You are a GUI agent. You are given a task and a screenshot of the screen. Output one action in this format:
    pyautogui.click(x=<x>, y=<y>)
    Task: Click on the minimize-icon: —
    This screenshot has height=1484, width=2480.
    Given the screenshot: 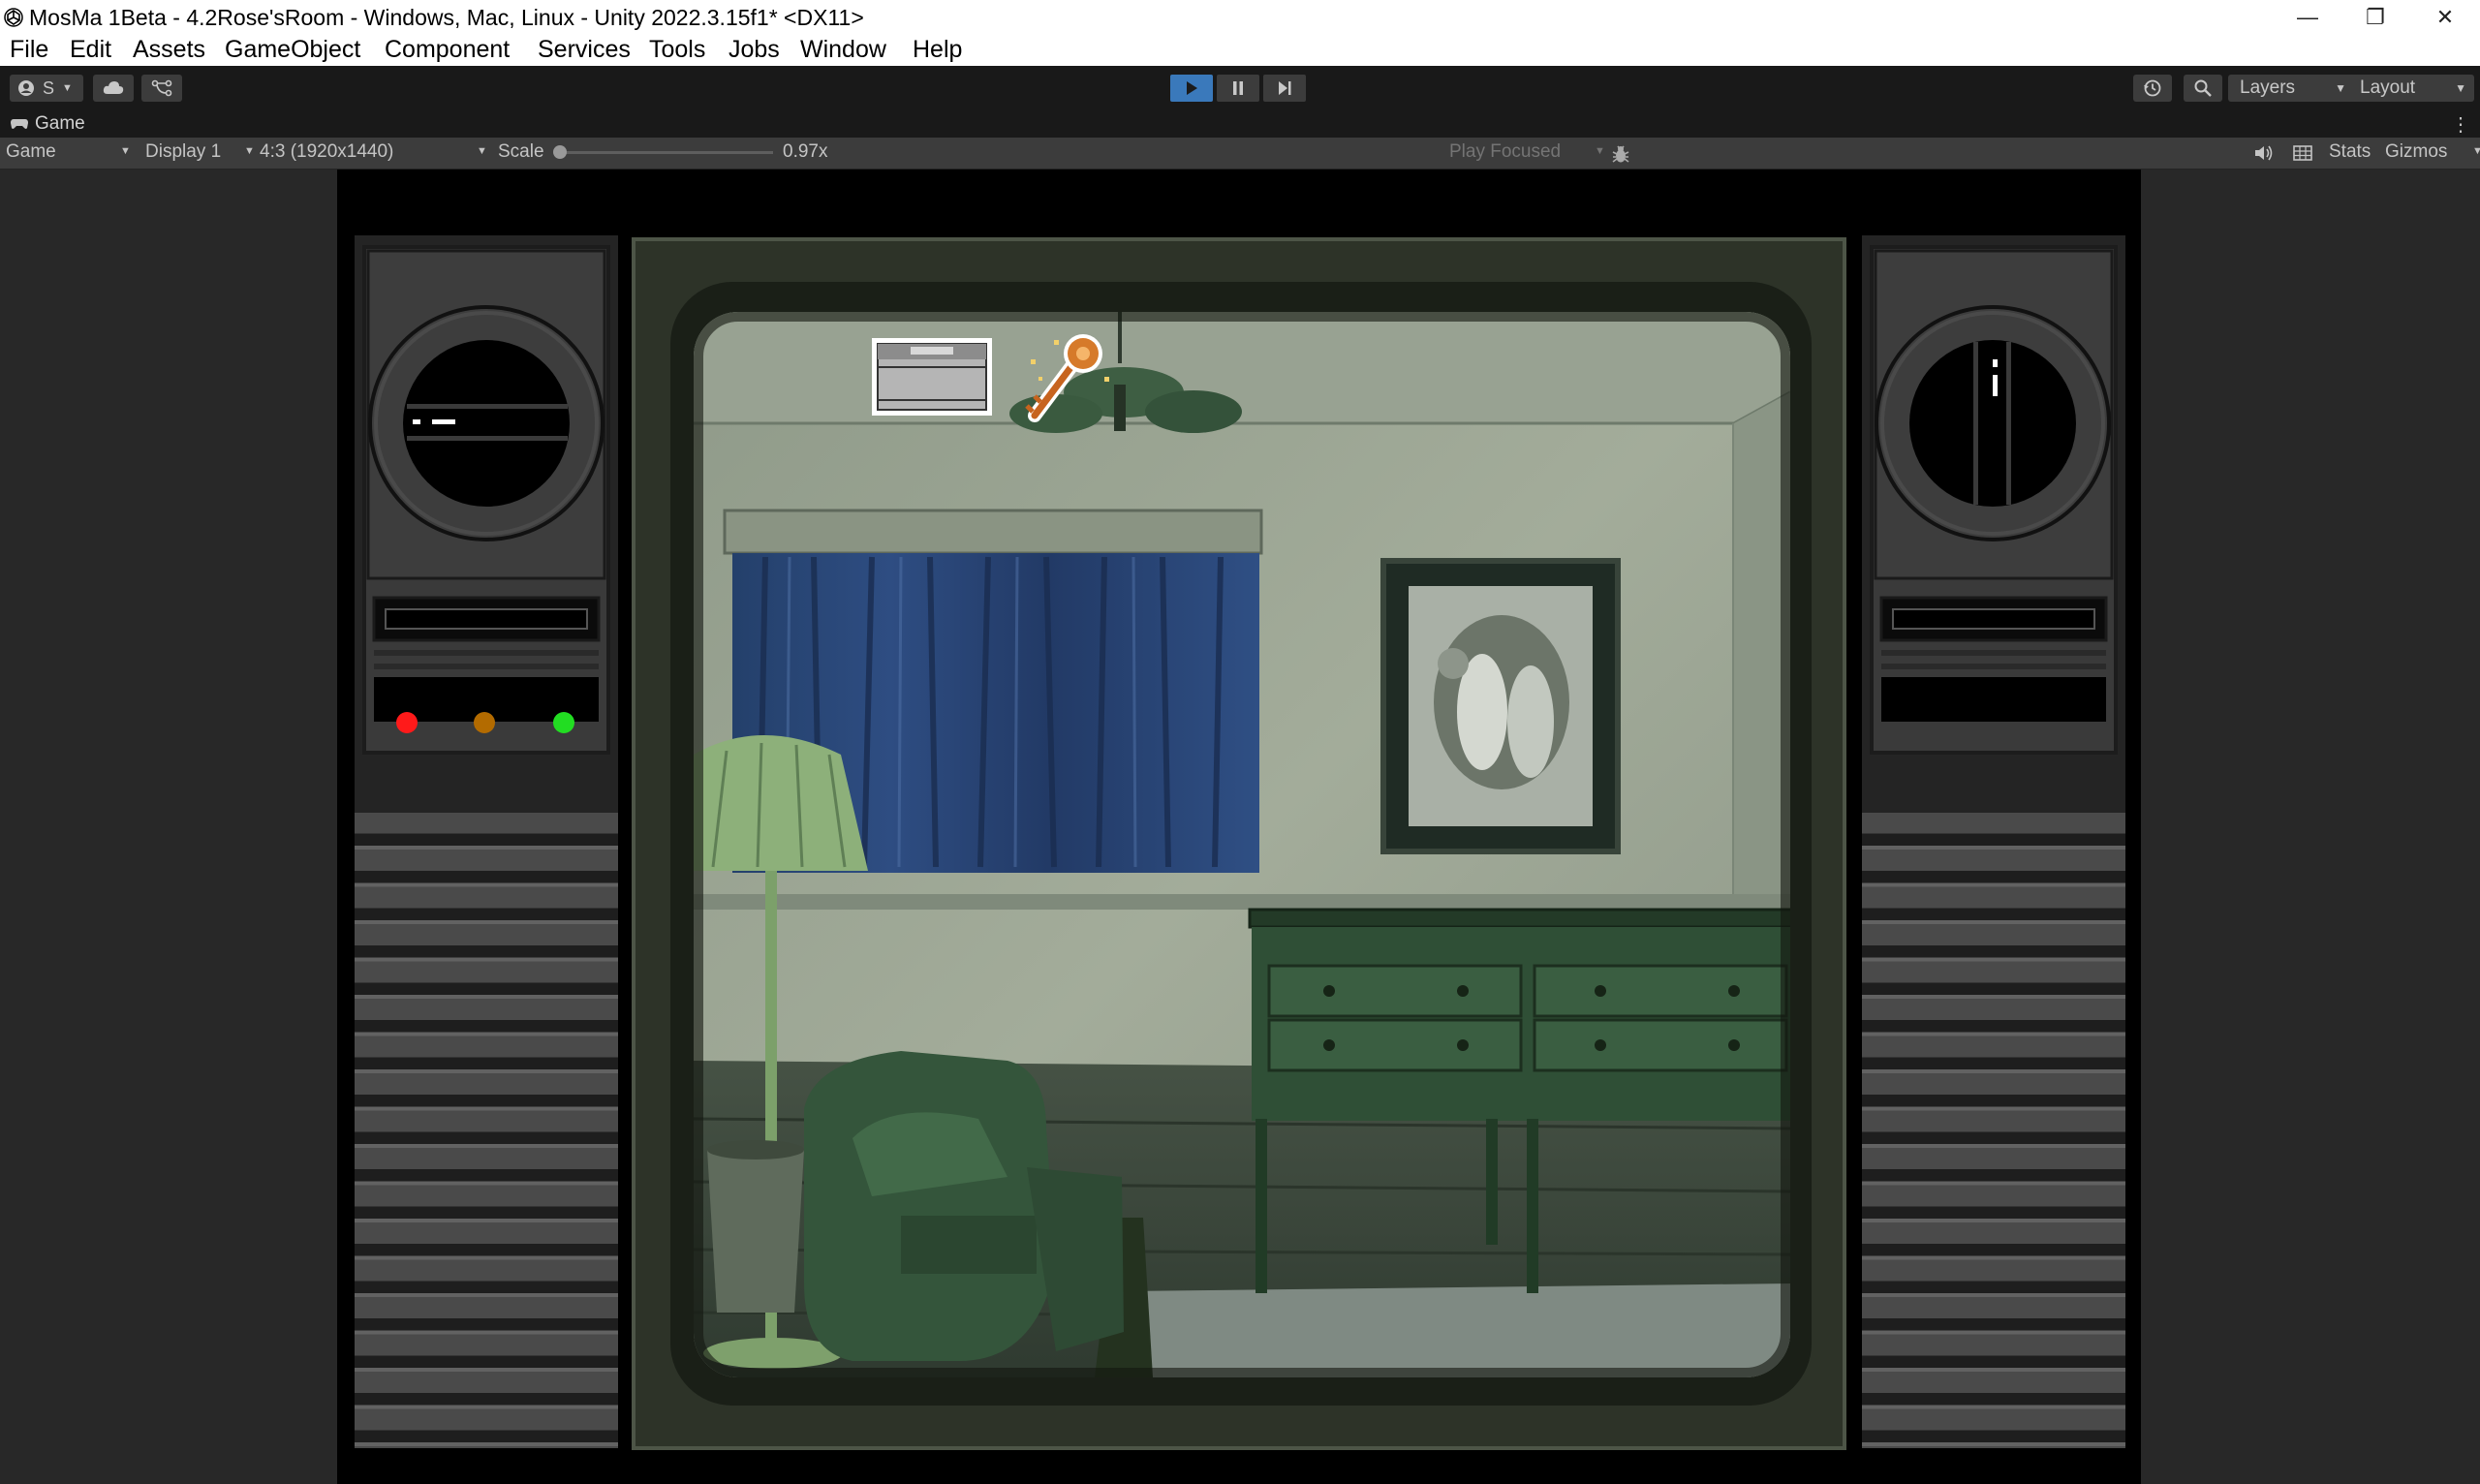 What is the action you would take?
    pyautogui.click(x=2307, y=17)
    